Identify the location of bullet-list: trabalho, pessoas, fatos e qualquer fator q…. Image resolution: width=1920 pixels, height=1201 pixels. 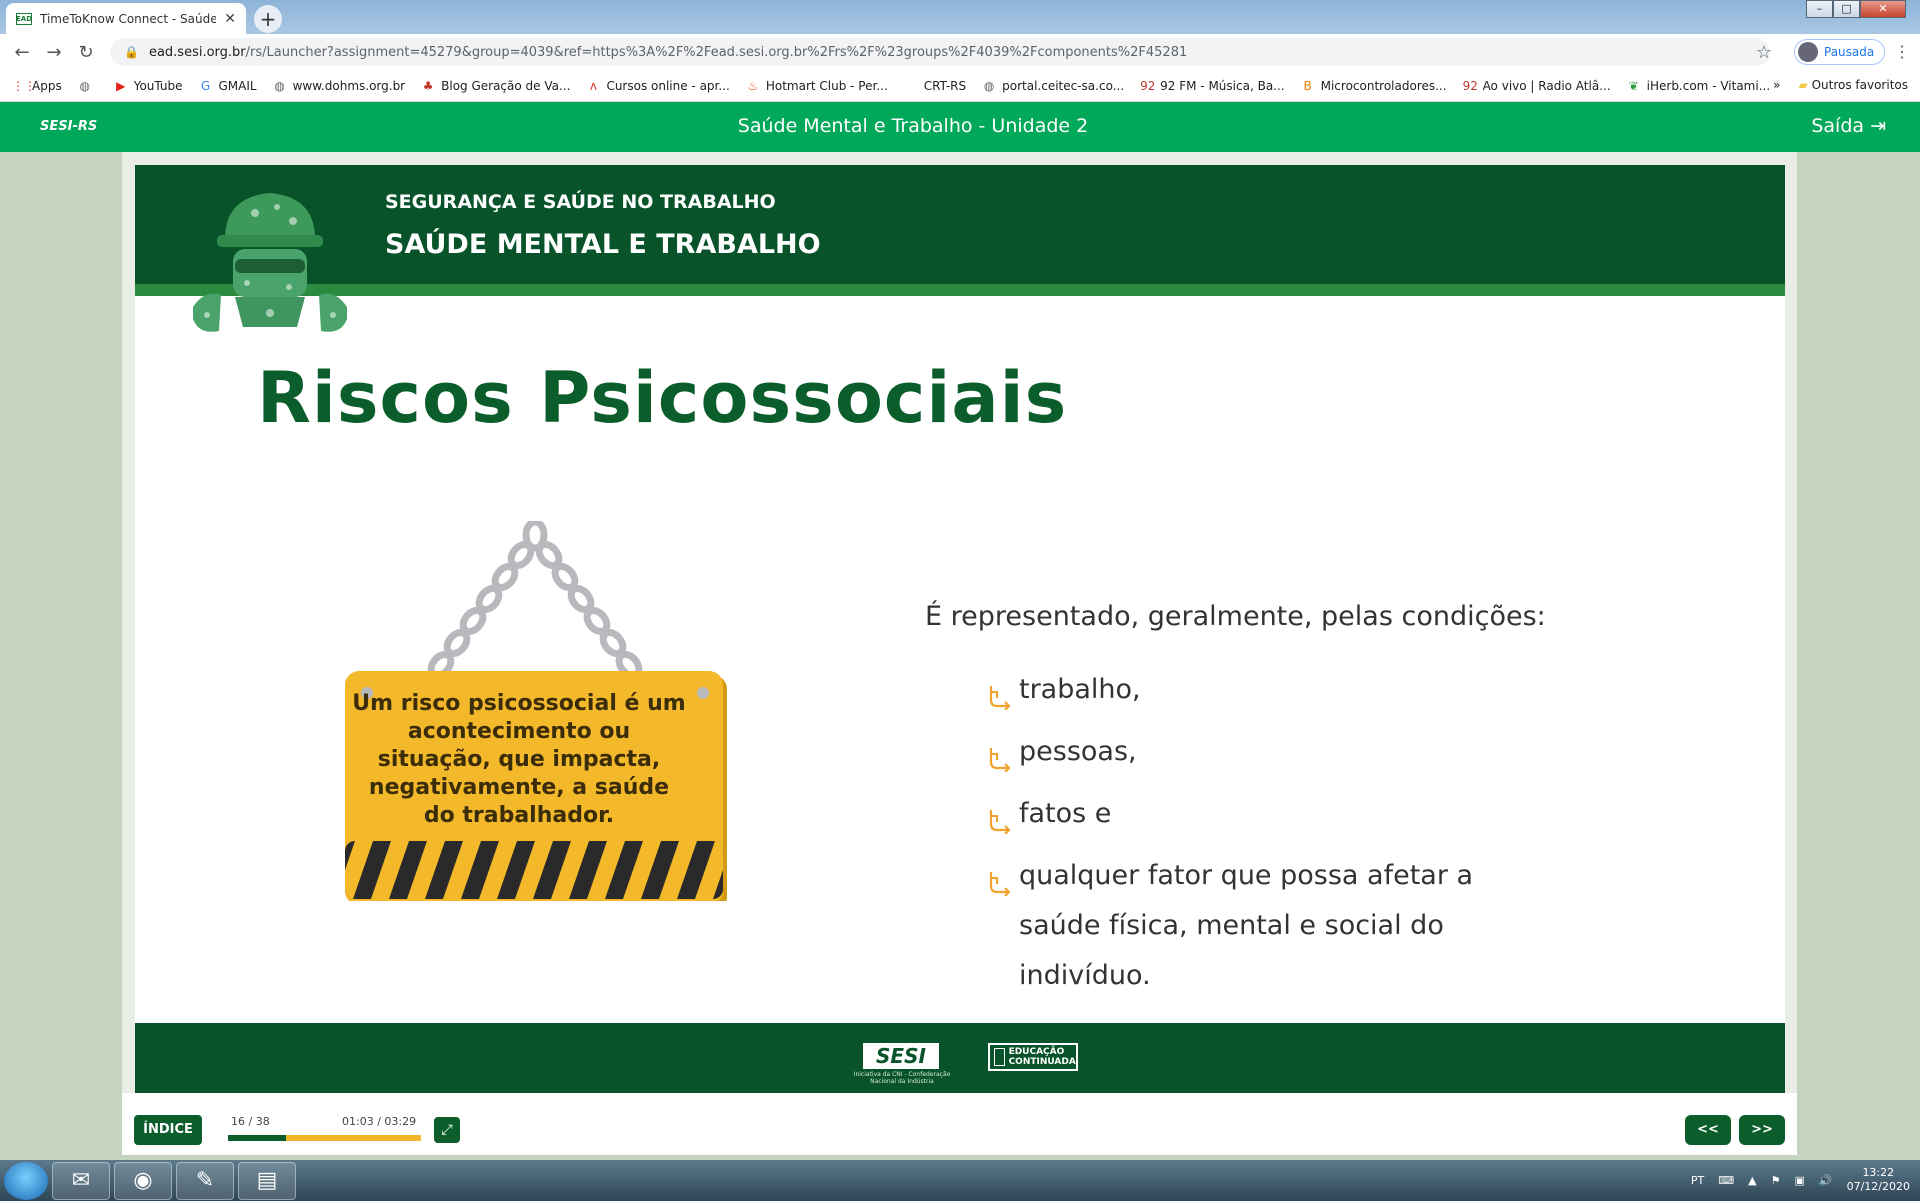
(1267, 833).